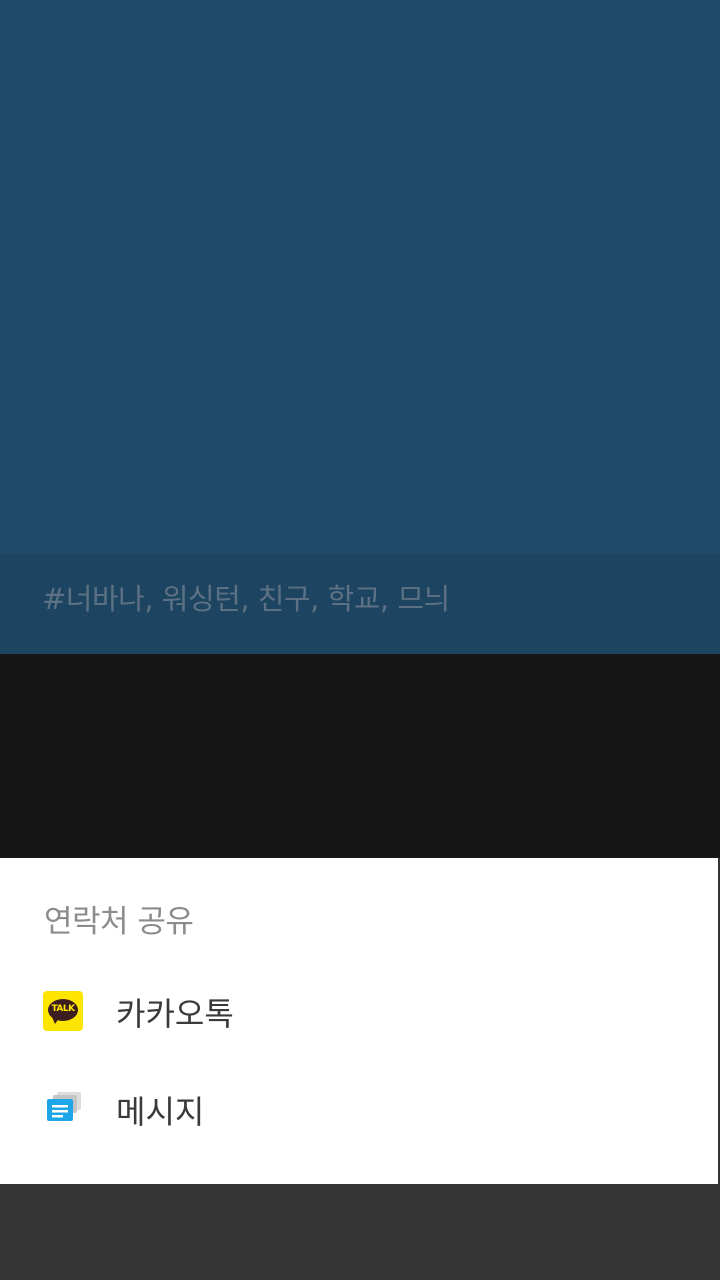 The height and width of the screenshot is (1280, 720). Describe the element at coordinates (359, 1010) in the screenshot. I see `share-option-kakaotalk: TALK 카카오톡` at that location.